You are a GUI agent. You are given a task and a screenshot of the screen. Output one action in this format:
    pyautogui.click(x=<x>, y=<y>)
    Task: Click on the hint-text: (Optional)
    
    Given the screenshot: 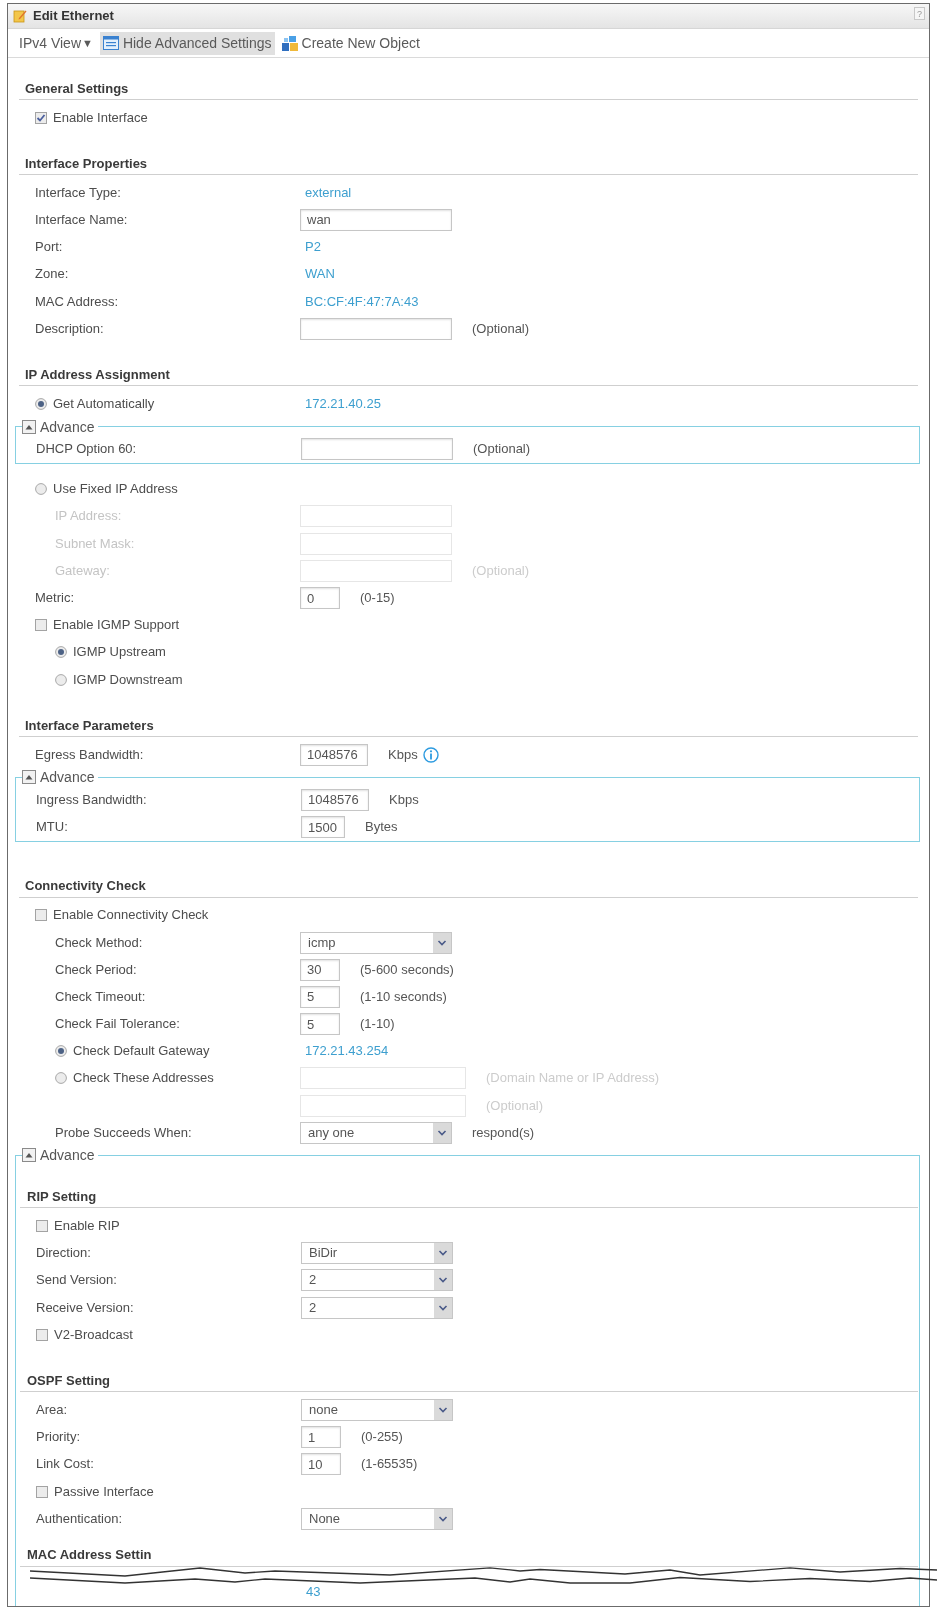 What is the action you would take?
    pyautogui.click(x=502, y=449)
    